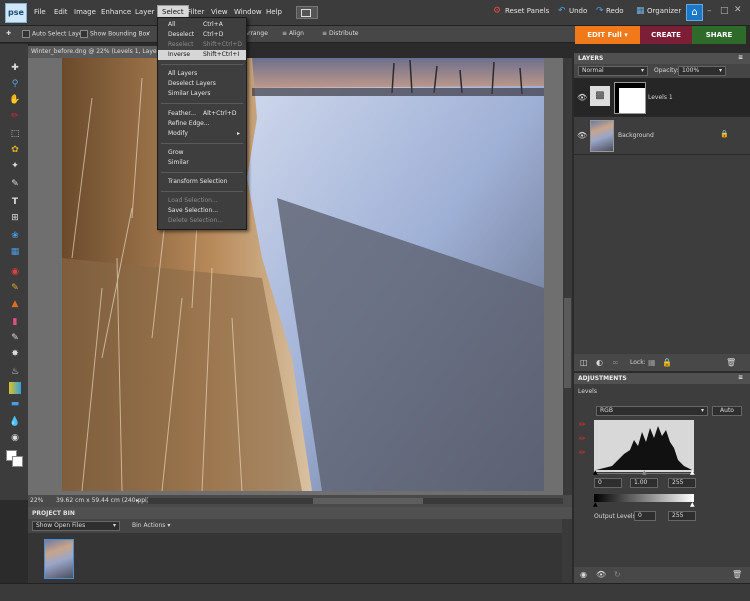  What do you see at coordinates (15, 388) in the screenshot?
I see `gradient-tool-icon` at bounding box center [15, 388].